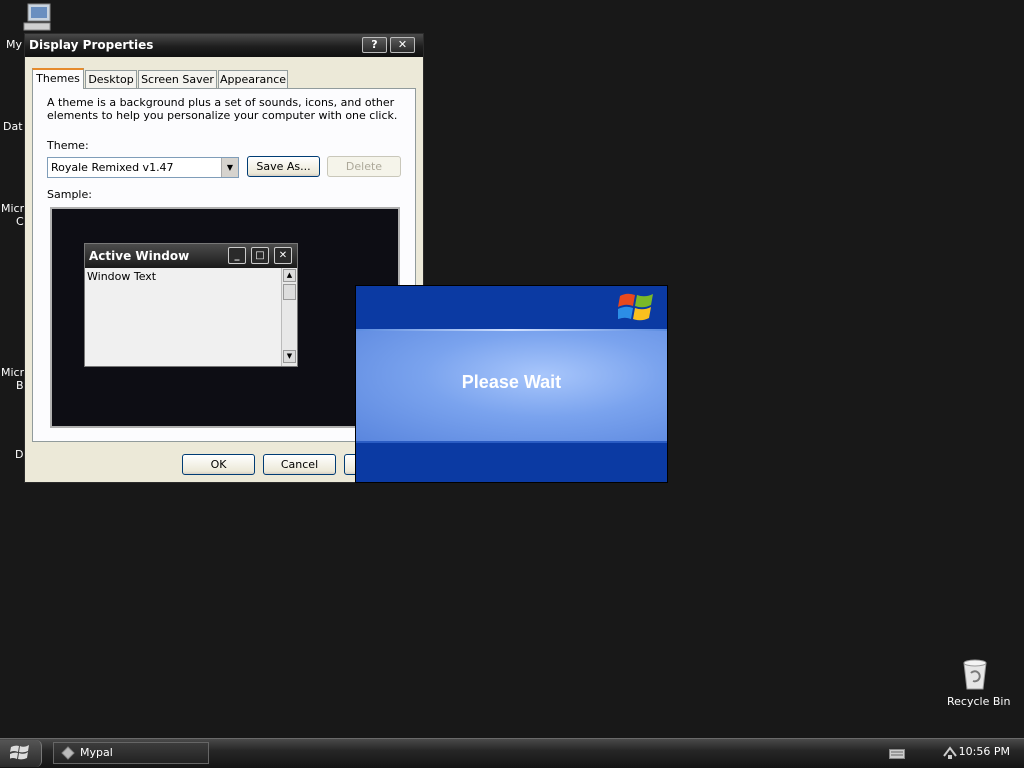 This screenshot has width=1024, height=768. I want to click on theme-sample-preview: Active Window _ □ ✕ Window Text ▲ ▼, so click(225, 317).